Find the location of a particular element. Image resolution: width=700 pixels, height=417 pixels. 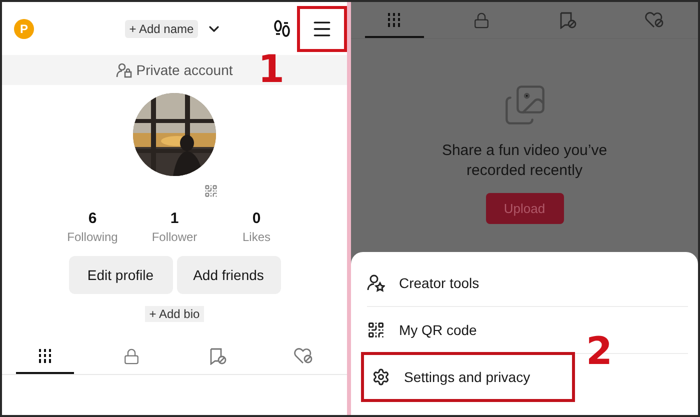

footprints-icon is located at coordinates (282, 28).